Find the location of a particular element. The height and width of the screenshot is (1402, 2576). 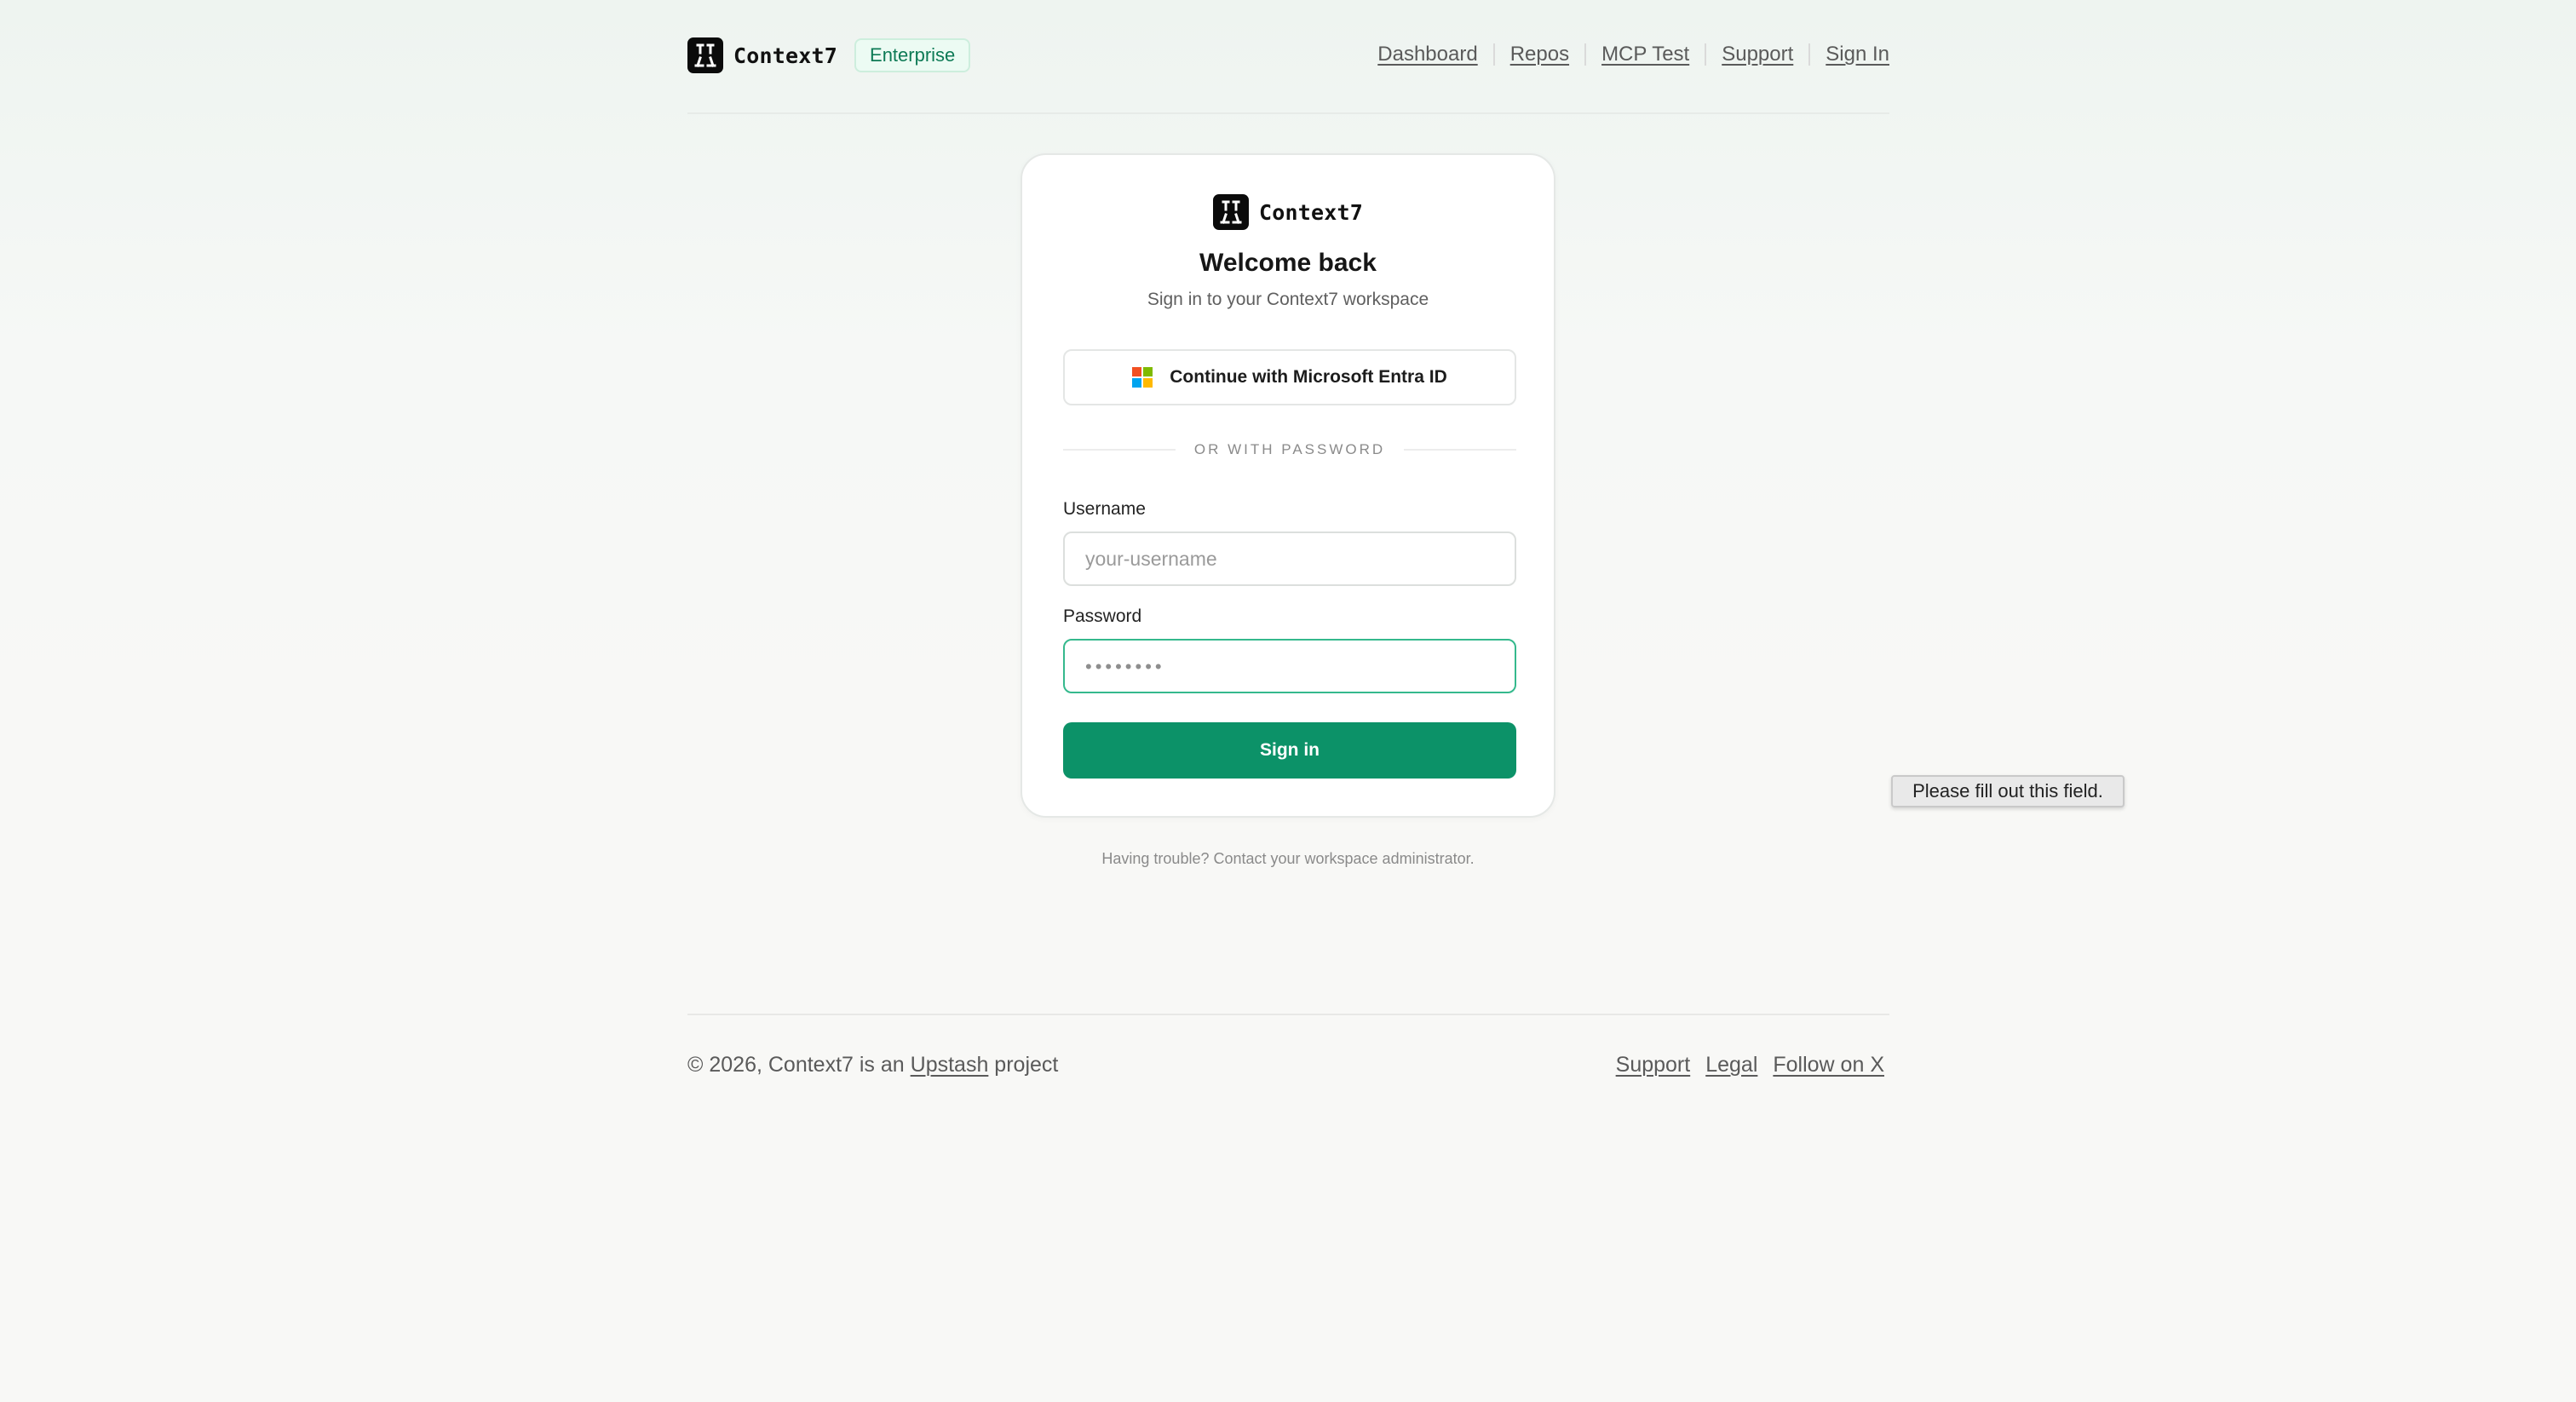

or-divider: OR WITH PASSWORD is located at coordinates (1290, 449).